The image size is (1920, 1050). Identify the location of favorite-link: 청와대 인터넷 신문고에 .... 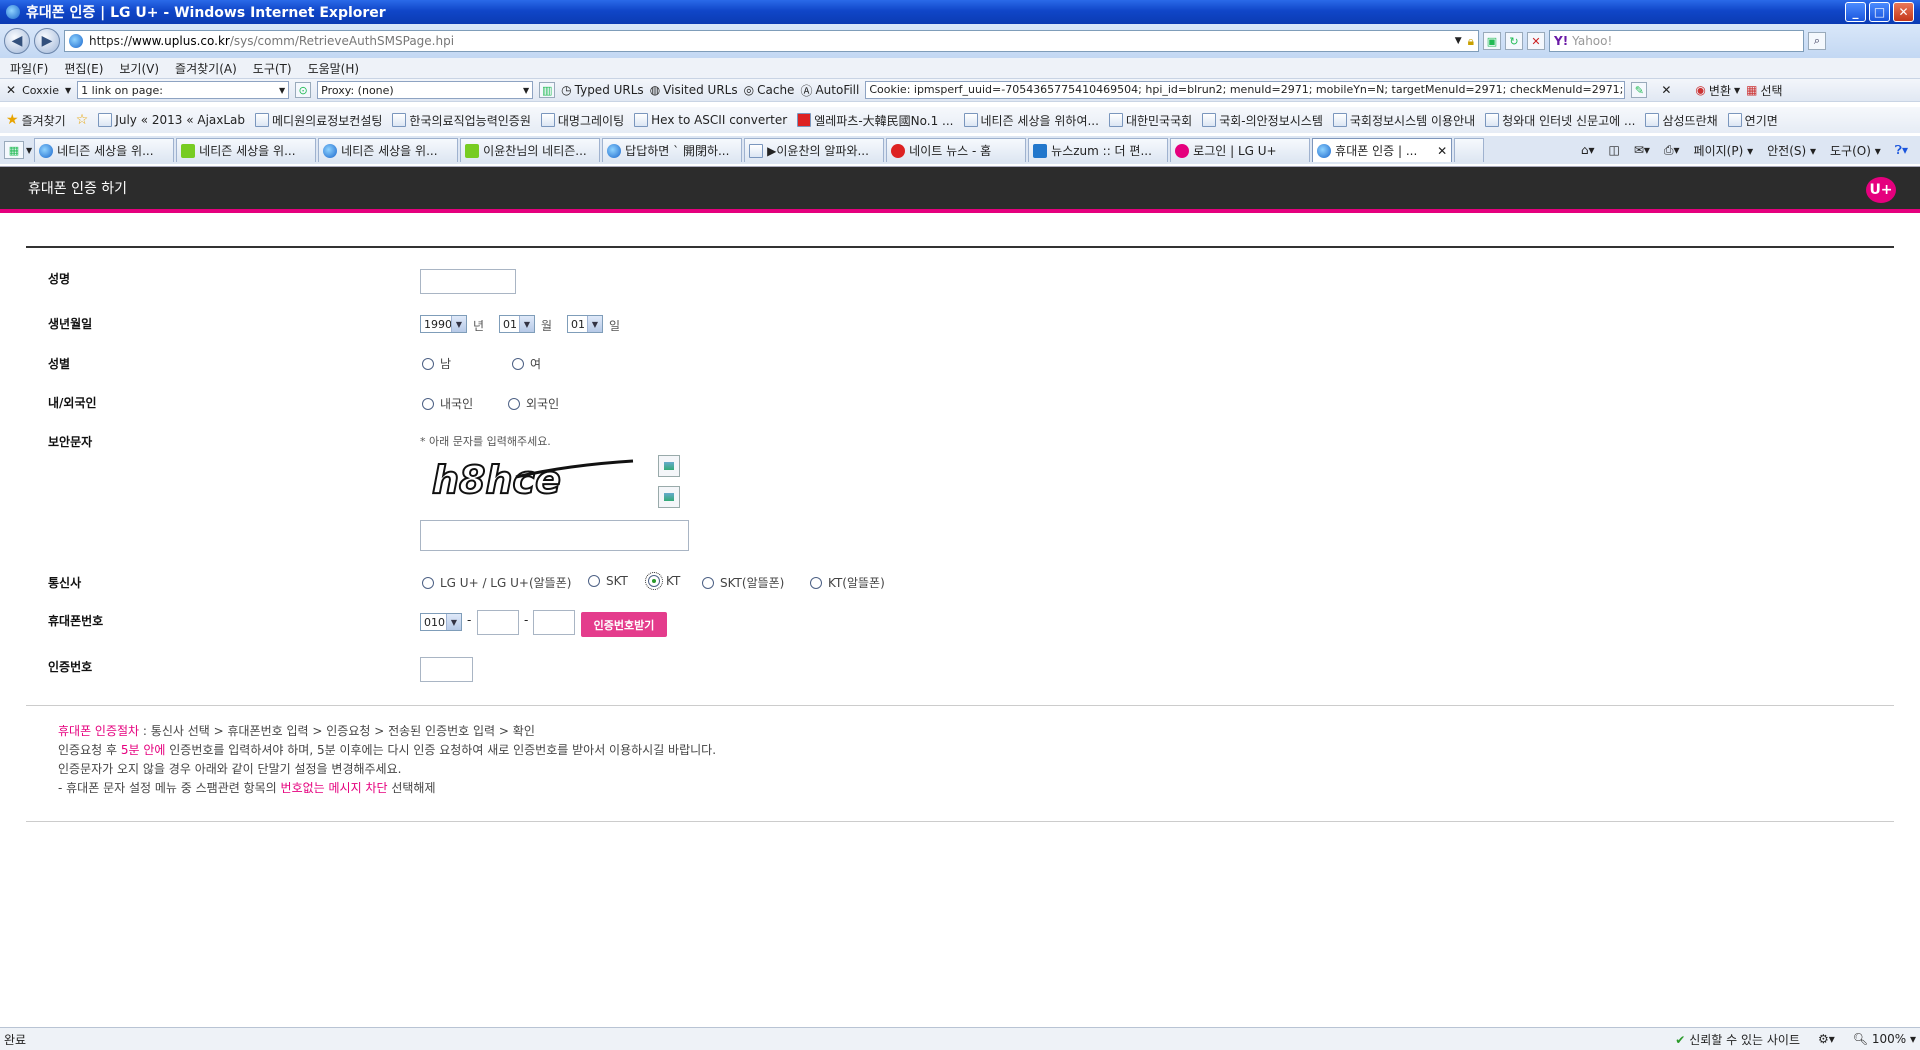
(1560, 120).